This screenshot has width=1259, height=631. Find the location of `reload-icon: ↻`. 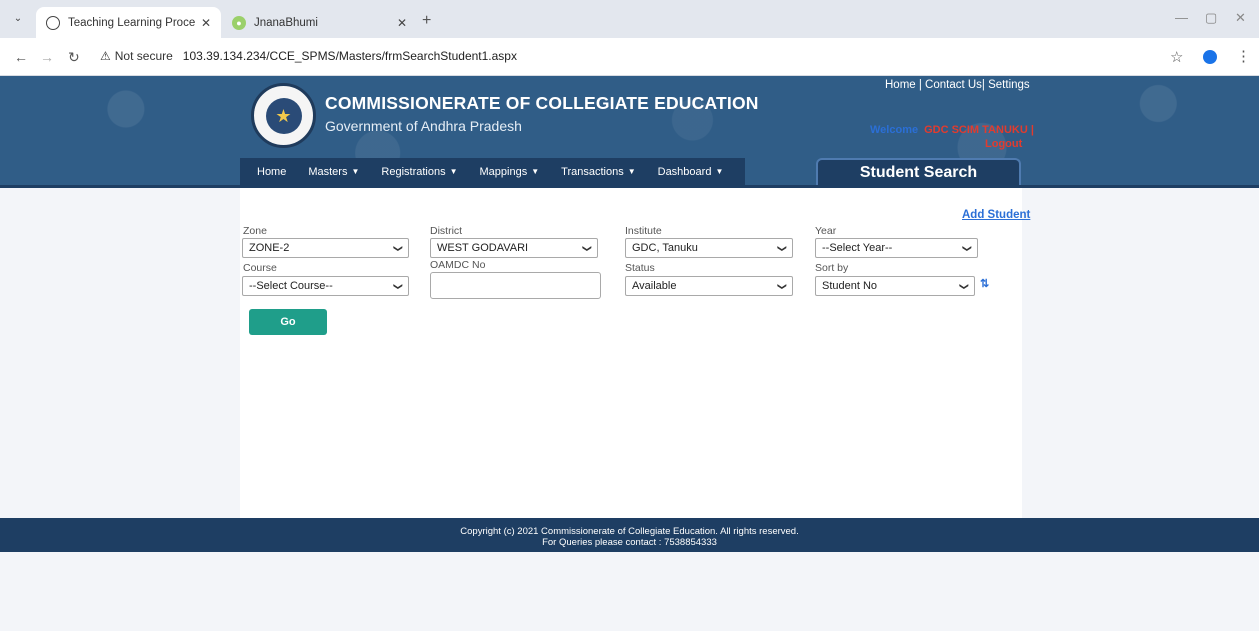

reload-icon: ↻ is located at coordinates (74, 57).